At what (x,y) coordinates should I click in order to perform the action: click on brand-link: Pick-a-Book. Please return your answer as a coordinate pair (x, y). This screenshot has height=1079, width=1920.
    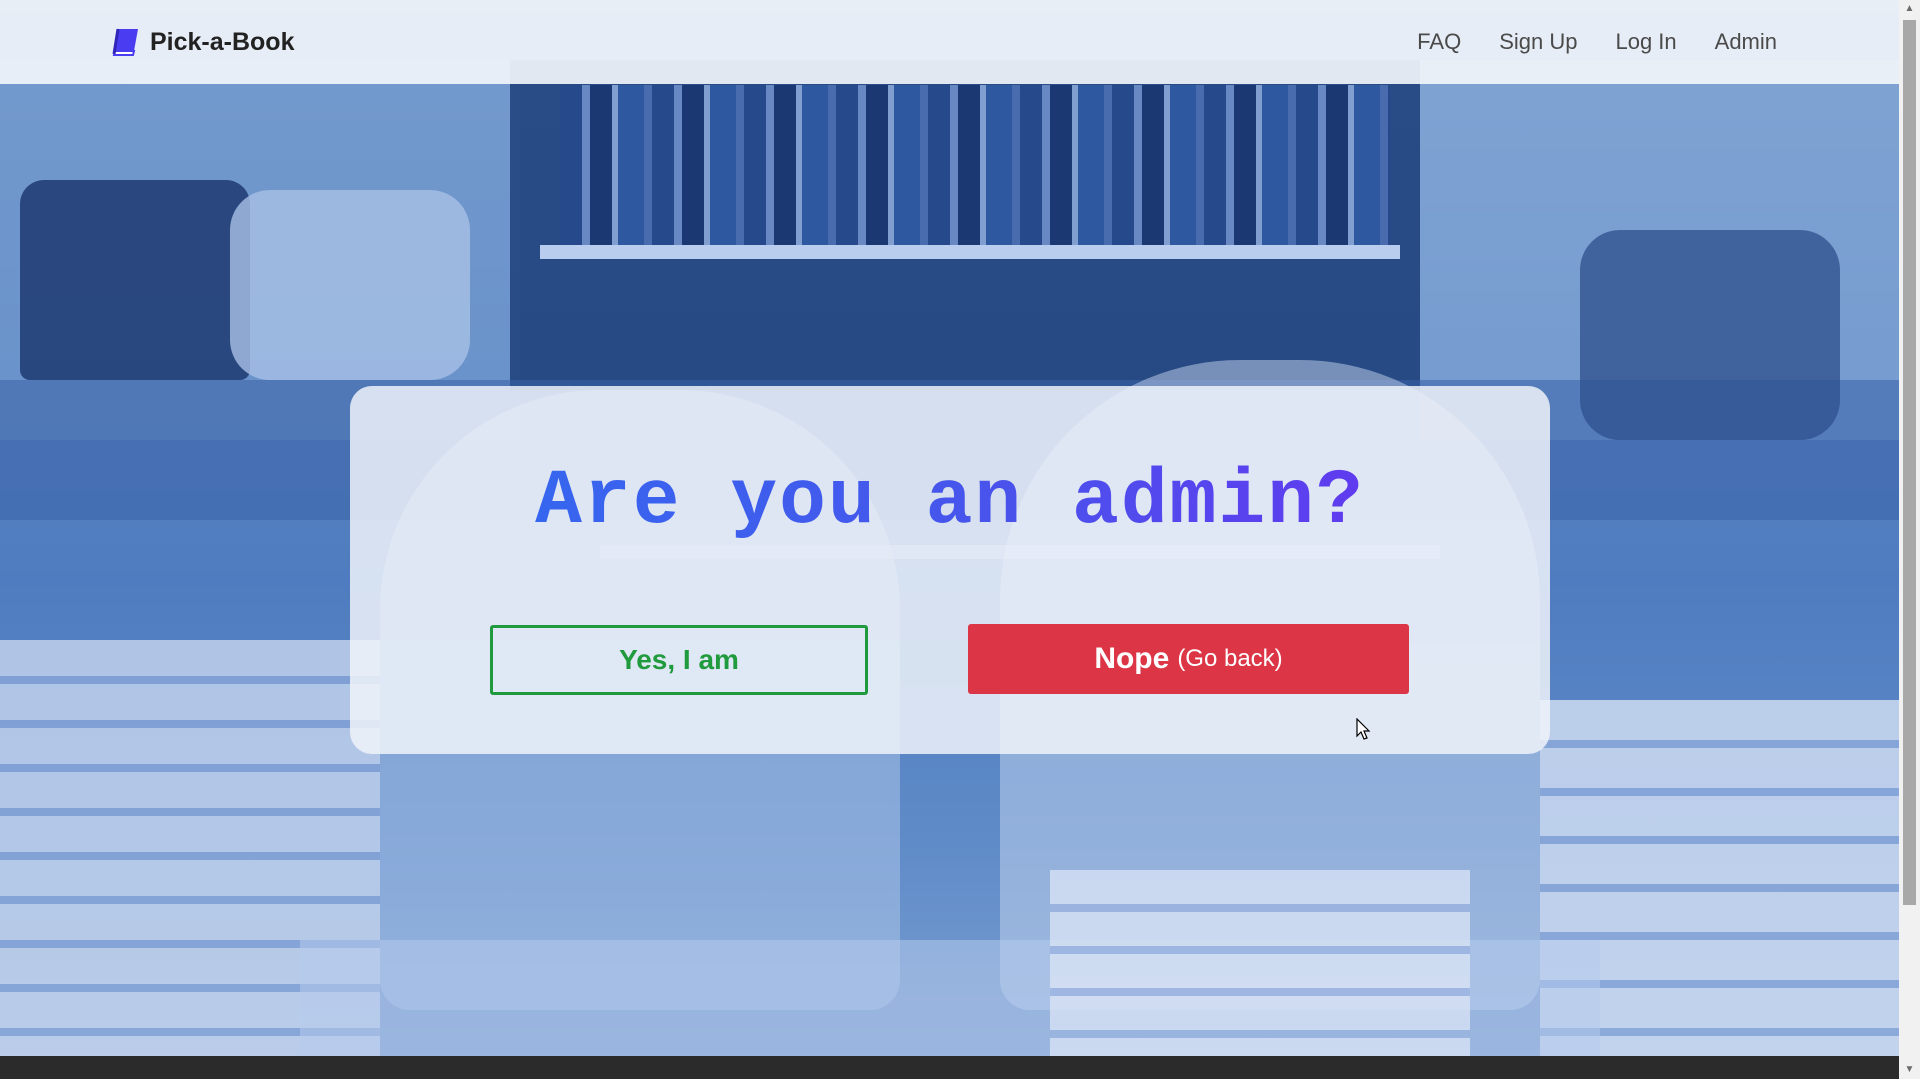
    Looking at the image, I should click on (202, 42).